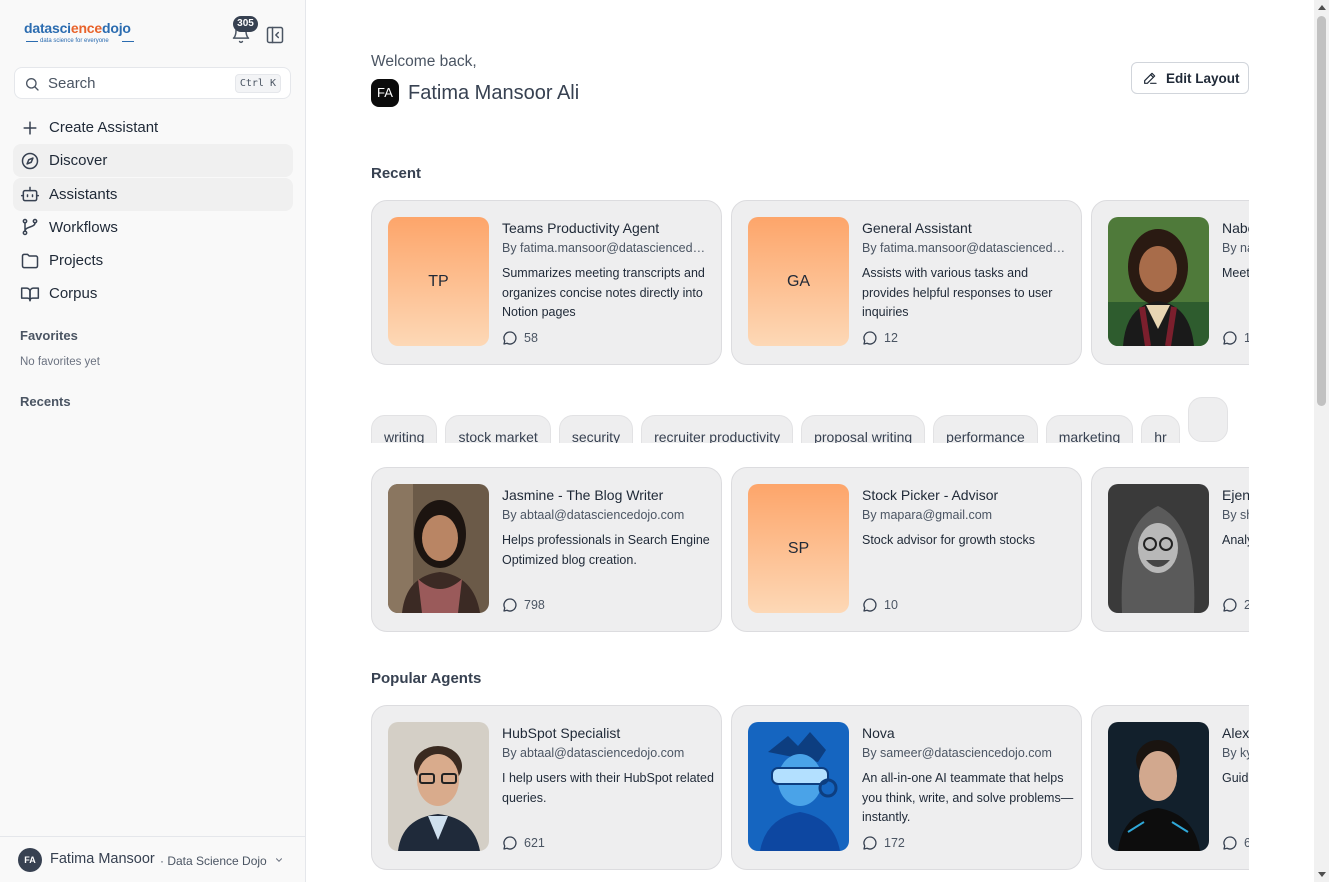  Describe the element at coordinates (1170, 282) in the screenshot. I see `assistant-card: Nabe By na Meet anyth and p 1` at that location.